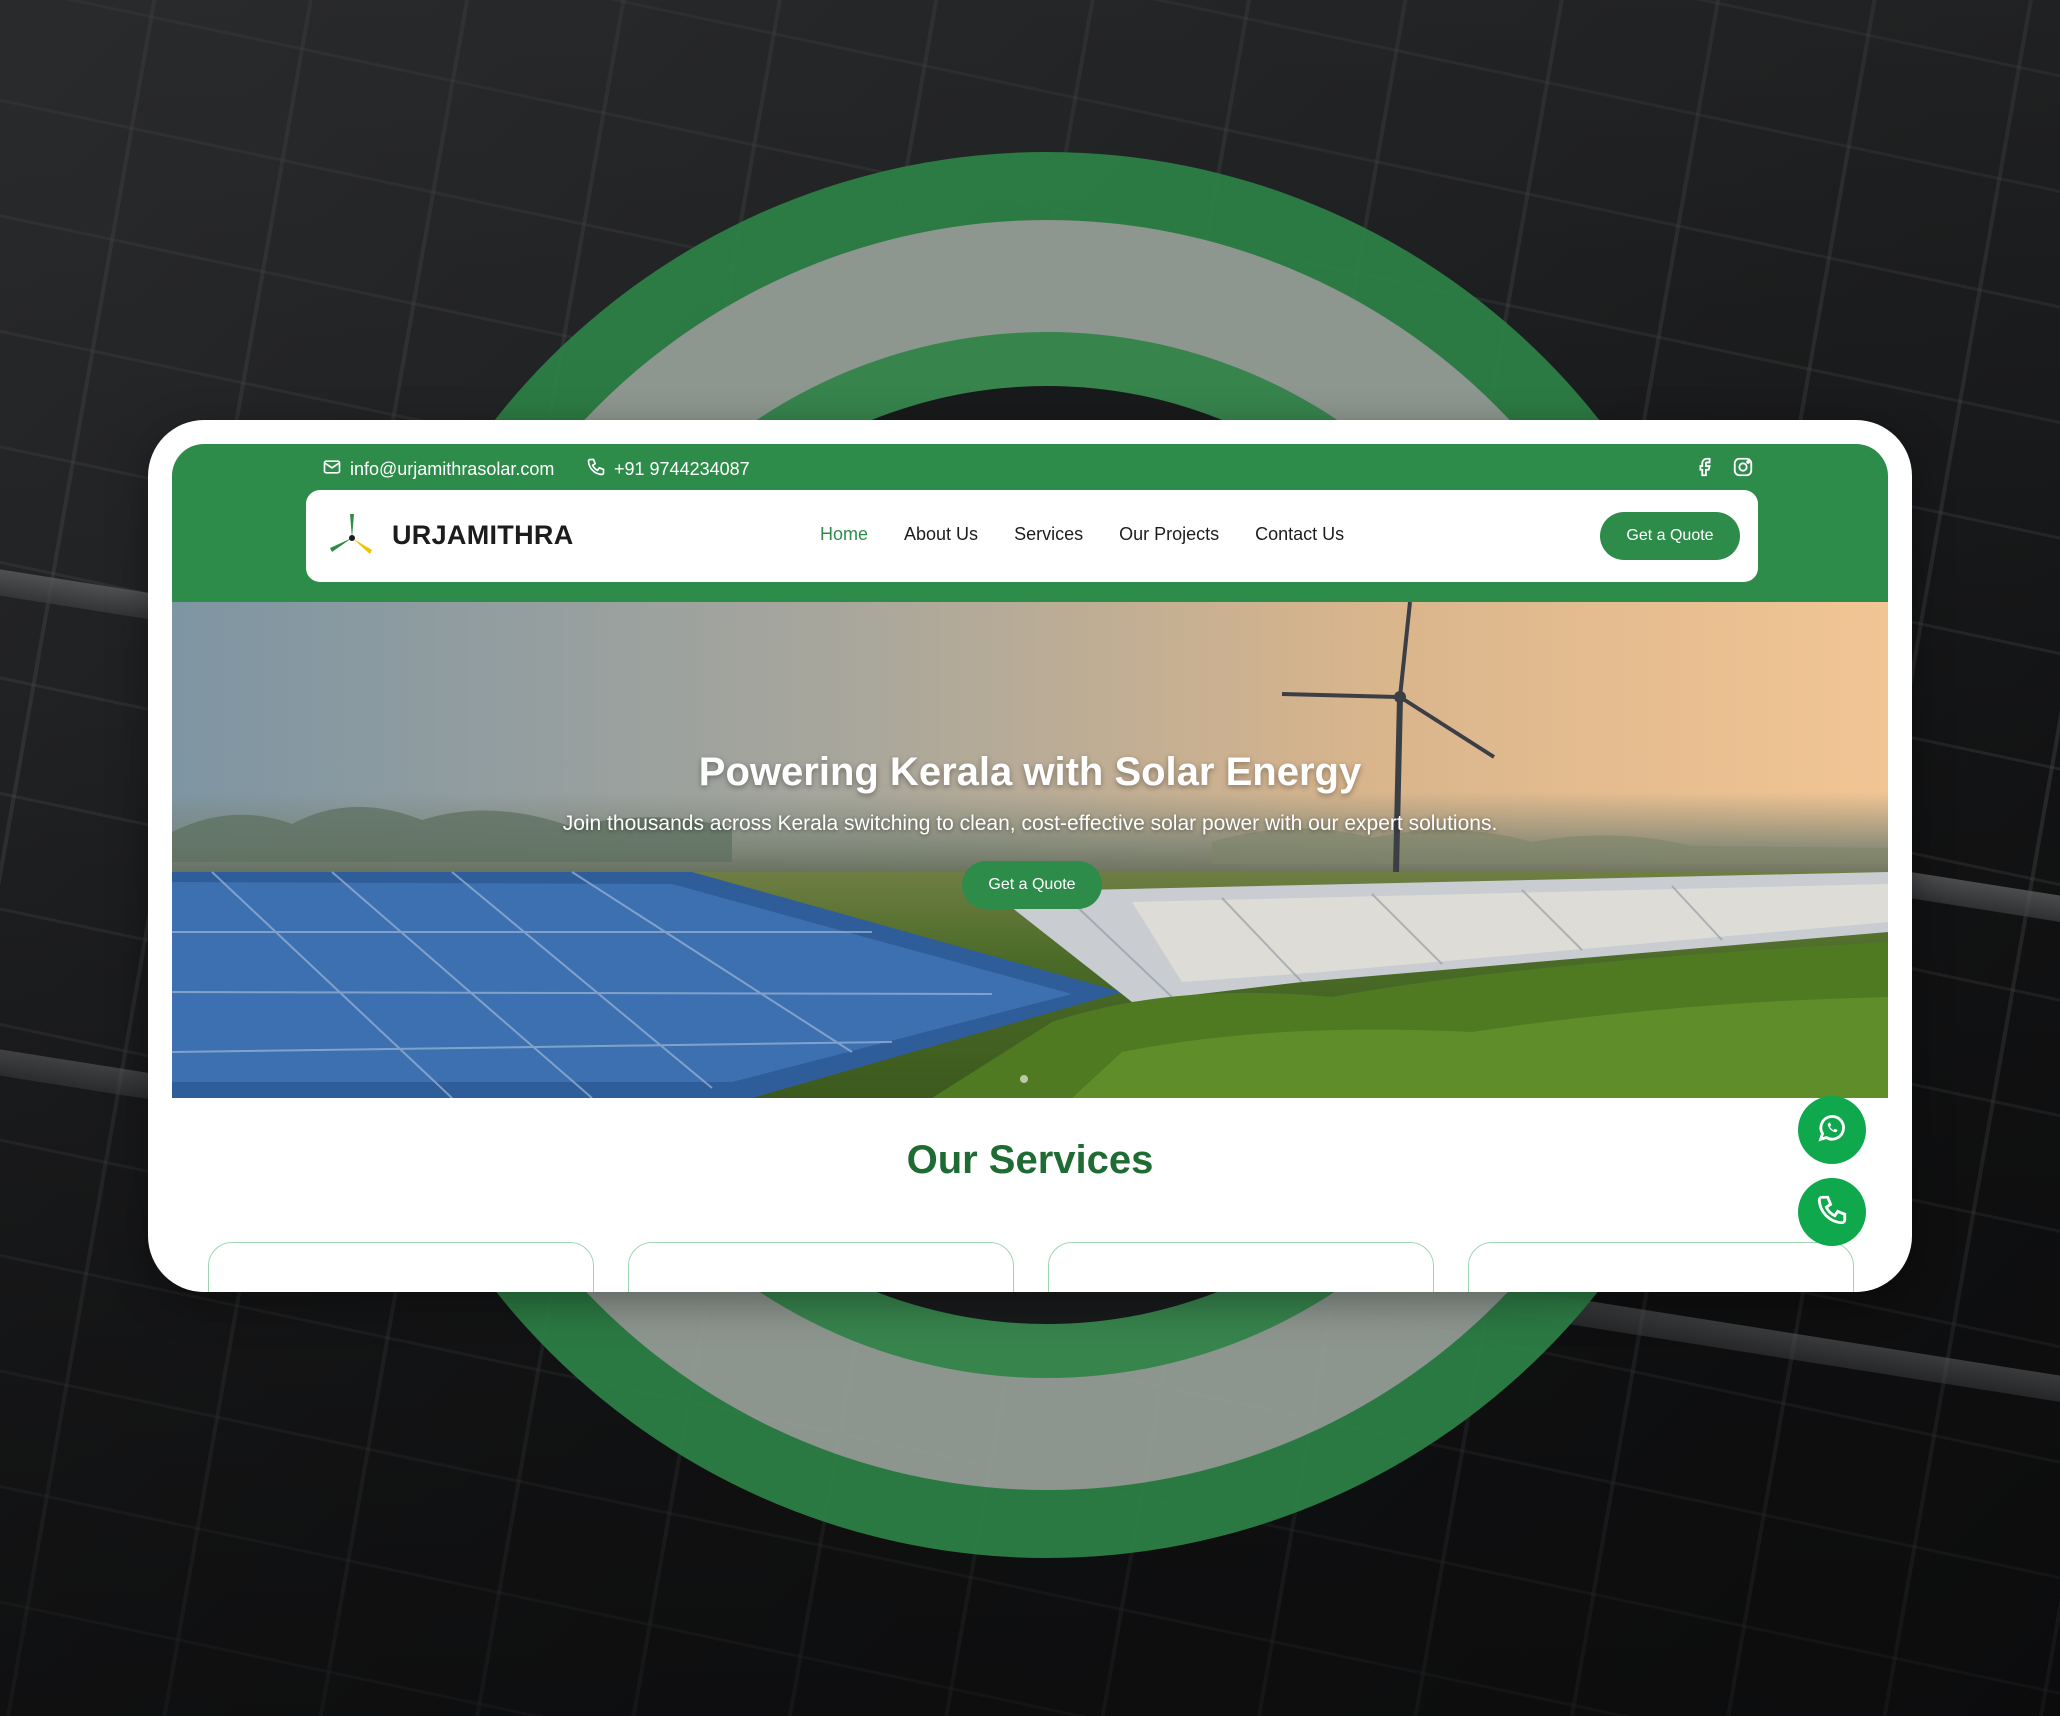 The image size is (2060, 1716). I want to click on carousel-indicator, so click(1024, 1079).